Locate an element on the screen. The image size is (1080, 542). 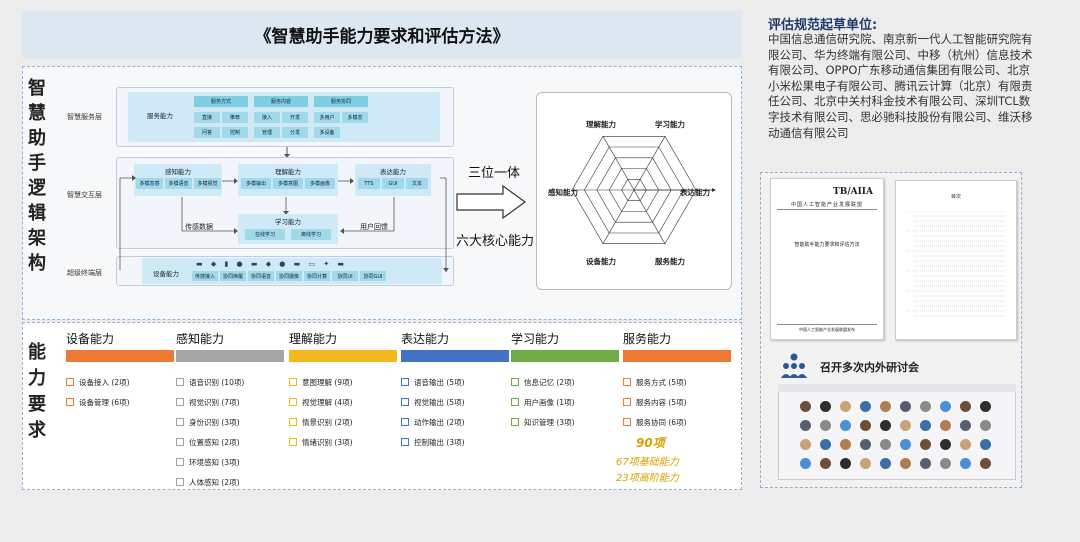
logic-architecture-vertical-title: 智慧助手逻辑架构 is located at coordinates (37, 176).